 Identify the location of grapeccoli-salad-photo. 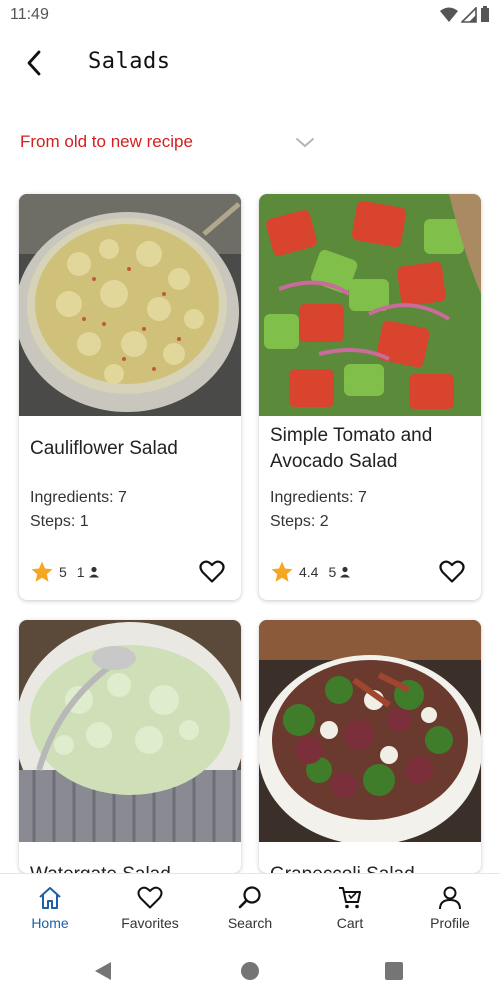
(370, 731).